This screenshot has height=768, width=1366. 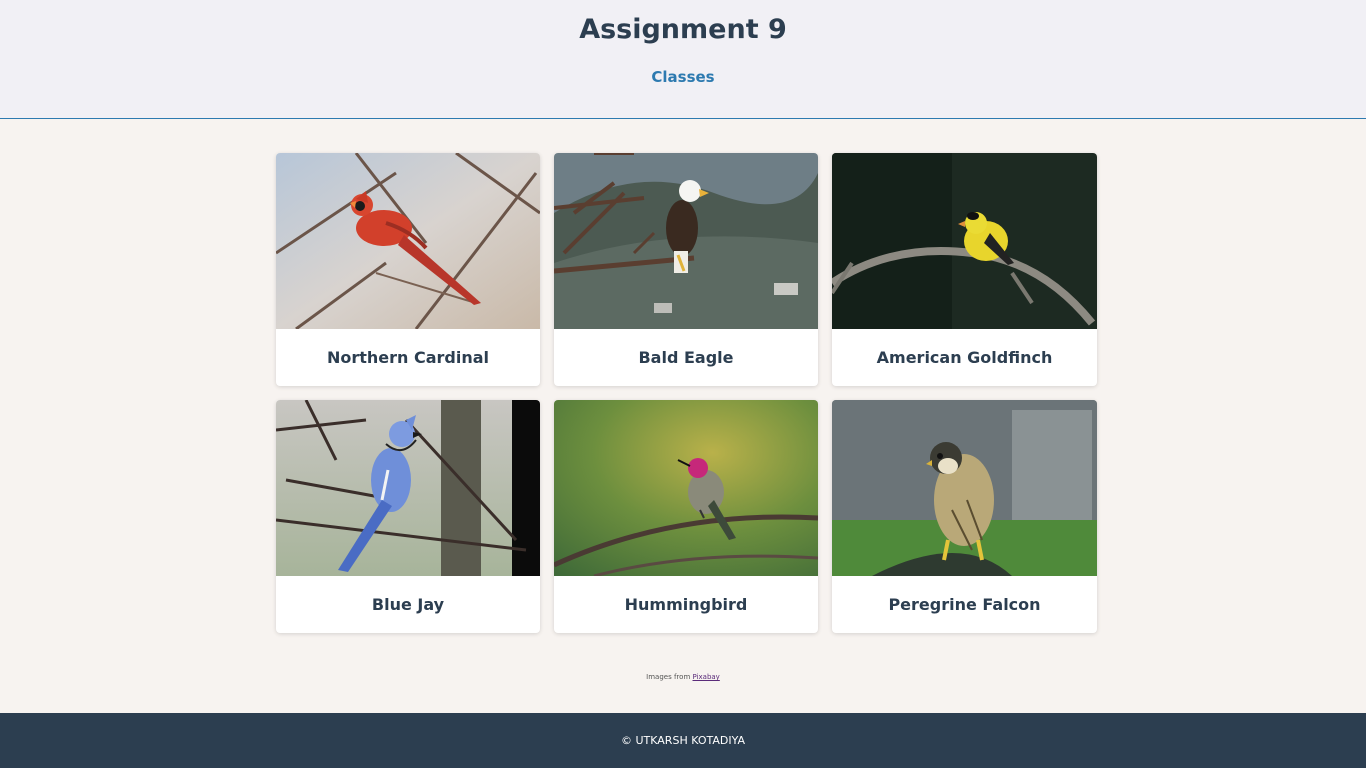 What do you see at coordinates (686, 488) in the screenshot?
I see `hummingbird-image` at bounding box center [686, 488].